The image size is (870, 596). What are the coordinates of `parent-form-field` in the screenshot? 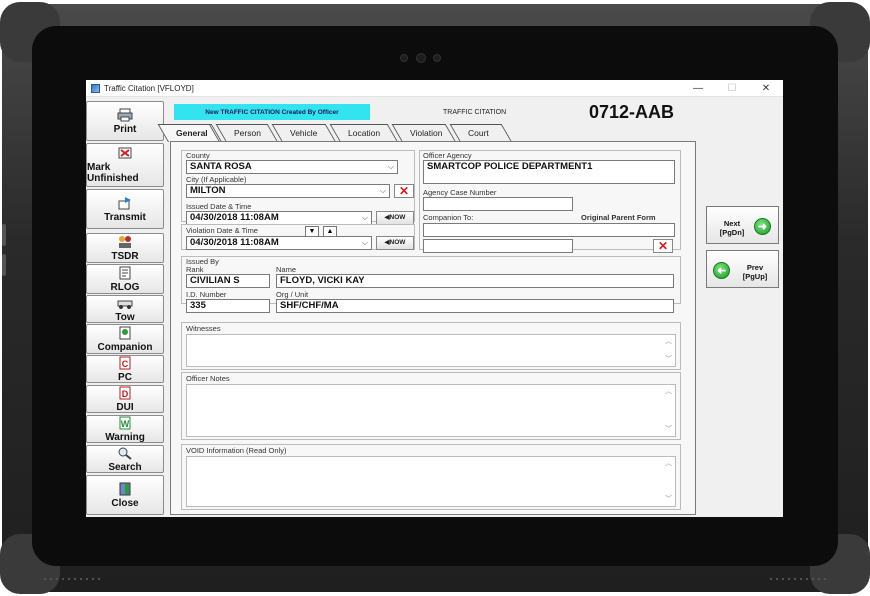 It's located at (498, 246).